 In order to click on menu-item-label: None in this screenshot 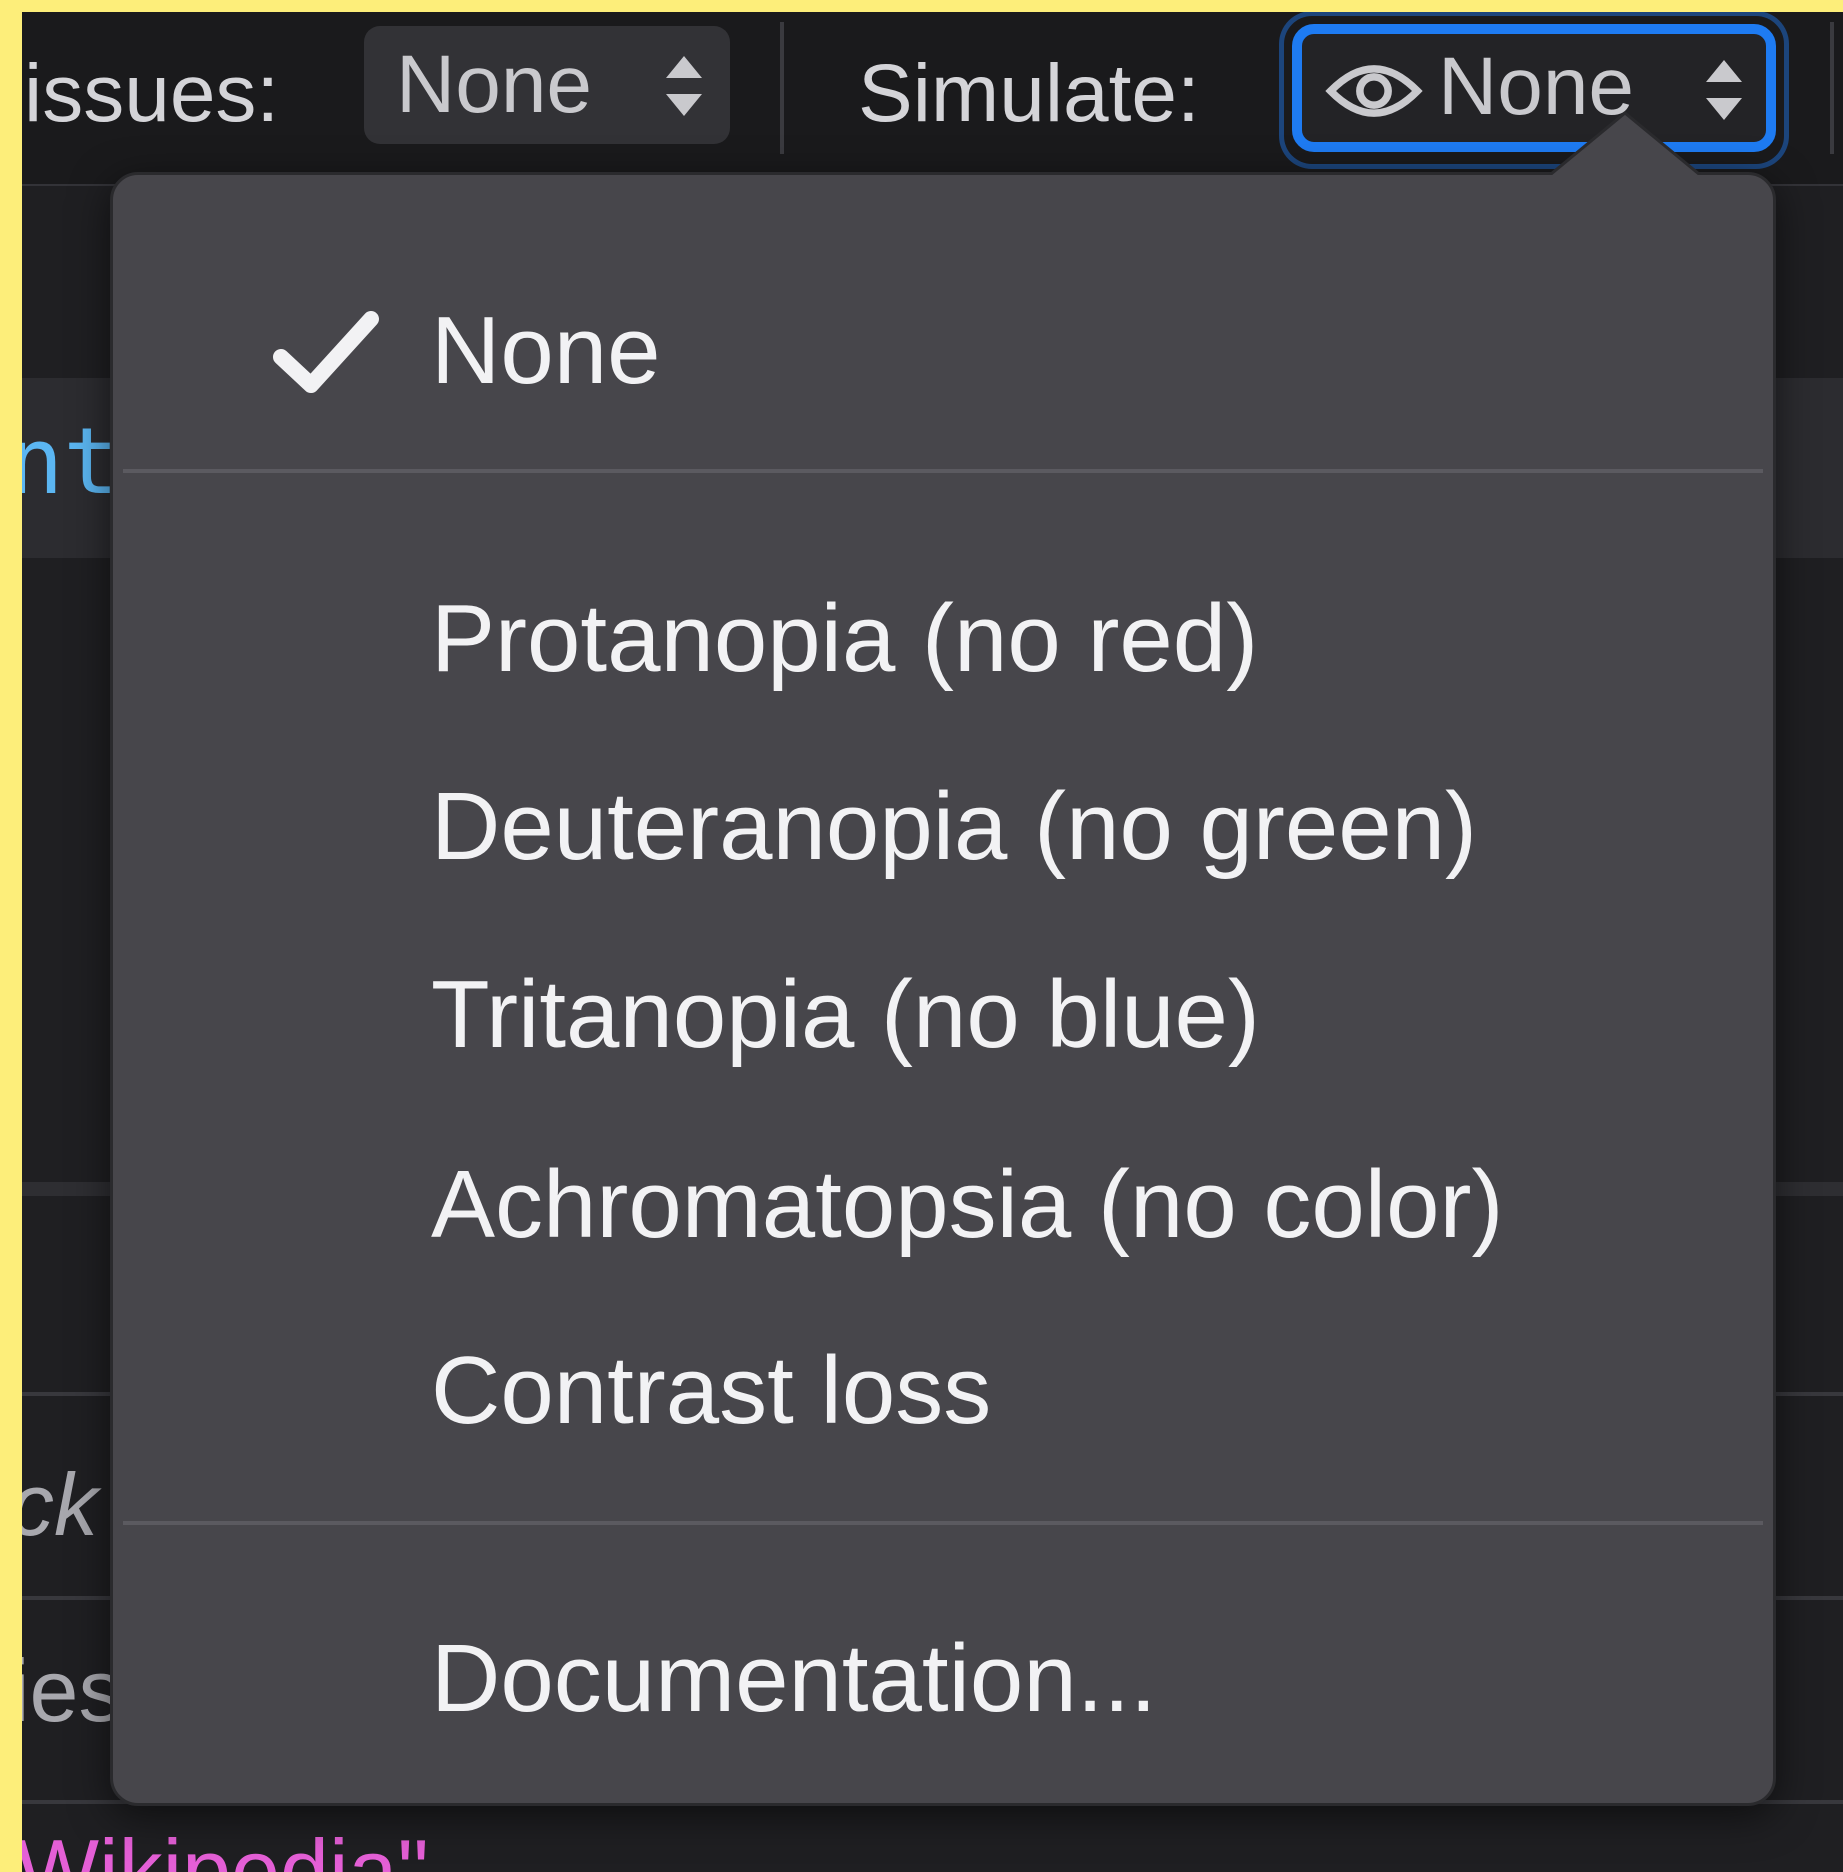, I will do `click(546, 350)`.